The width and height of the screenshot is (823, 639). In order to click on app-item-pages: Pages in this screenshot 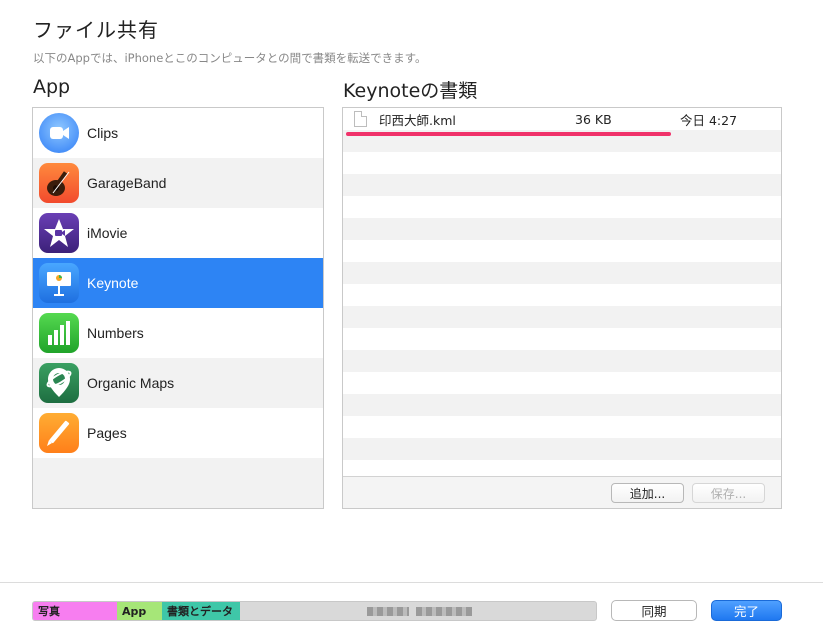, I will do `click(178, 433)`.